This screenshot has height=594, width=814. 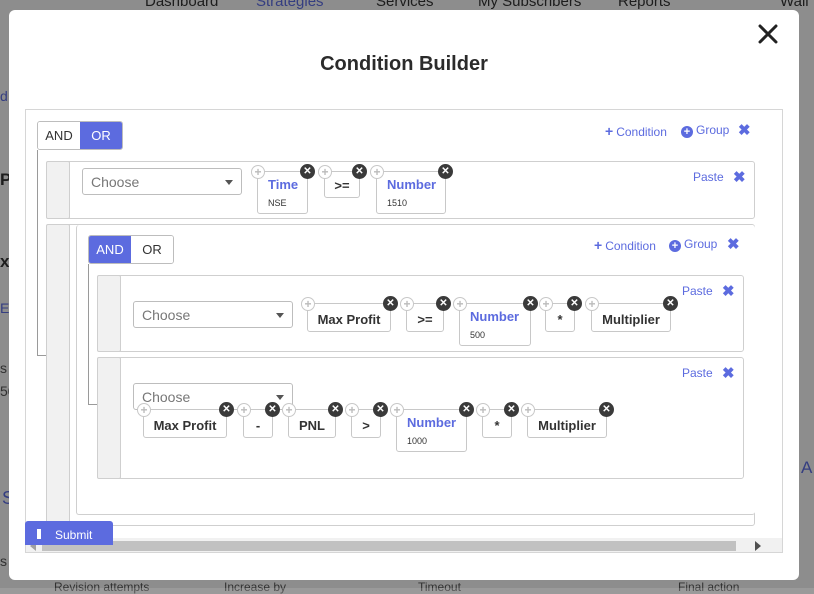 What do you see at coordinates (152, 249) in the screenshot?
I see `subgroup-or-button: OR` at bounding box center [152, 249].